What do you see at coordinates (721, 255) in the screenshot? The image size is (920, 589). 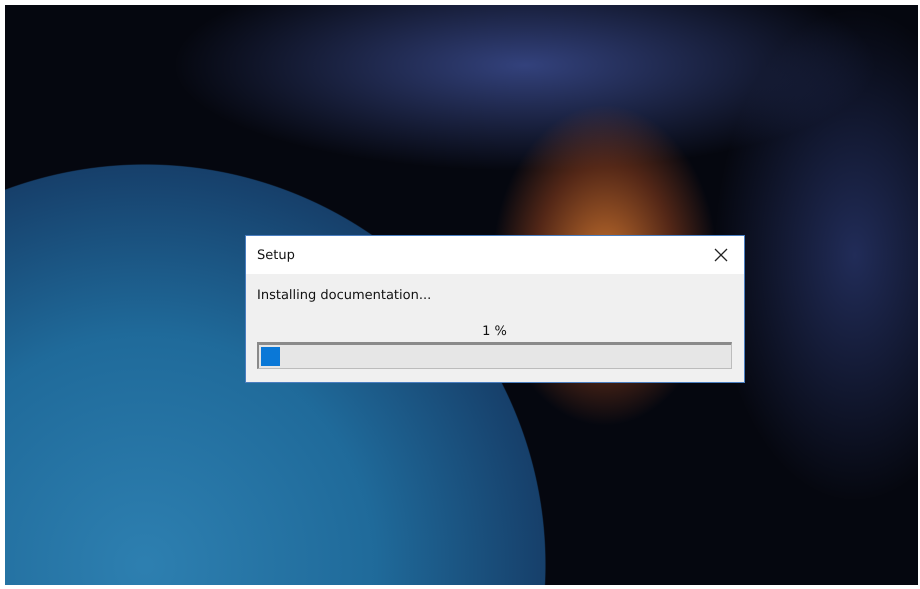 I see `close-icon` at bounding box center [721, 255].